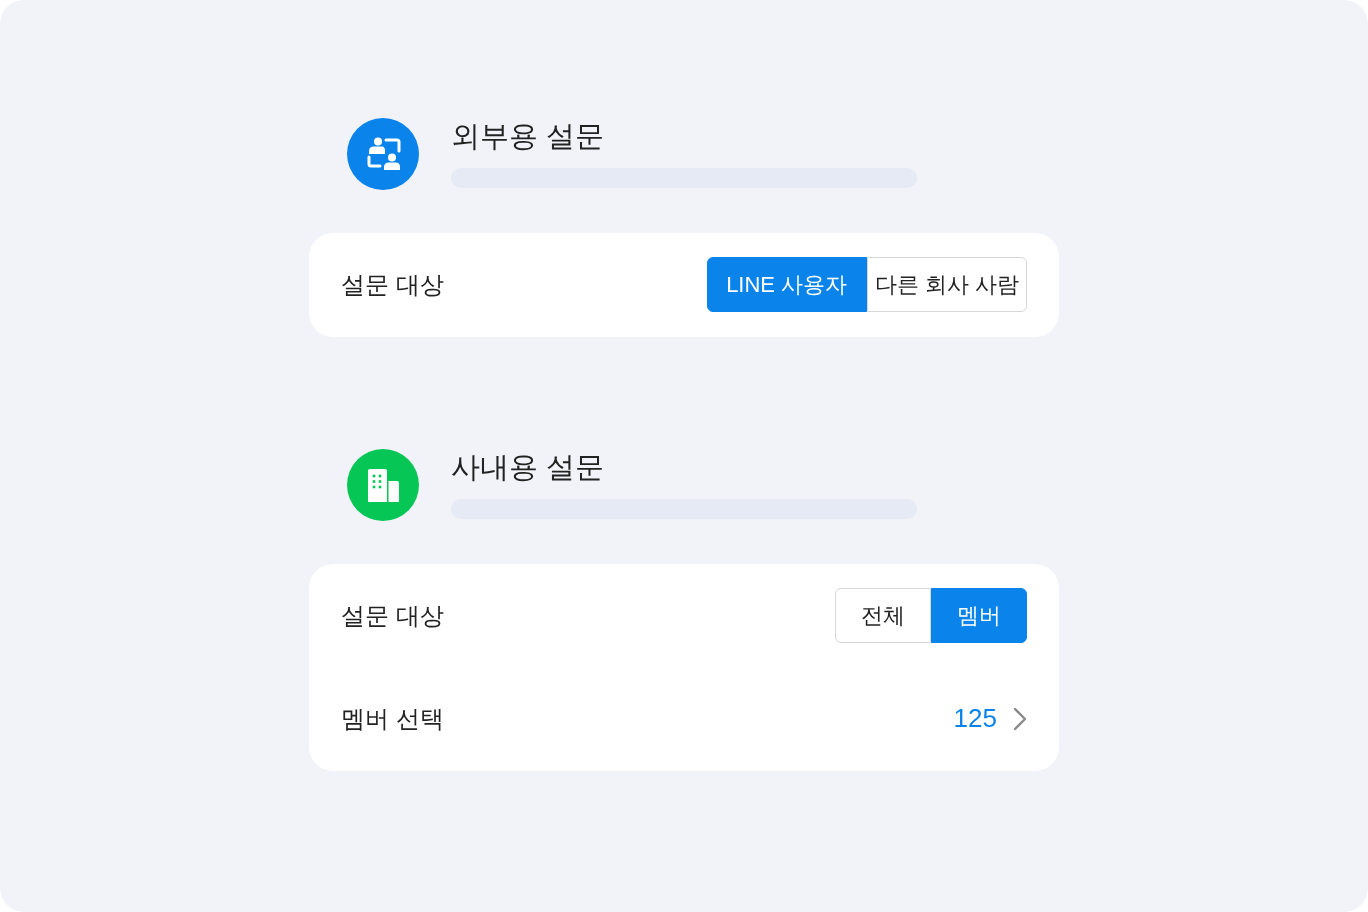  What do you see at coordinates (528, 467) in the screenshot?
I see `section-title: 사내용 설문` at bounding box center [528, 467].